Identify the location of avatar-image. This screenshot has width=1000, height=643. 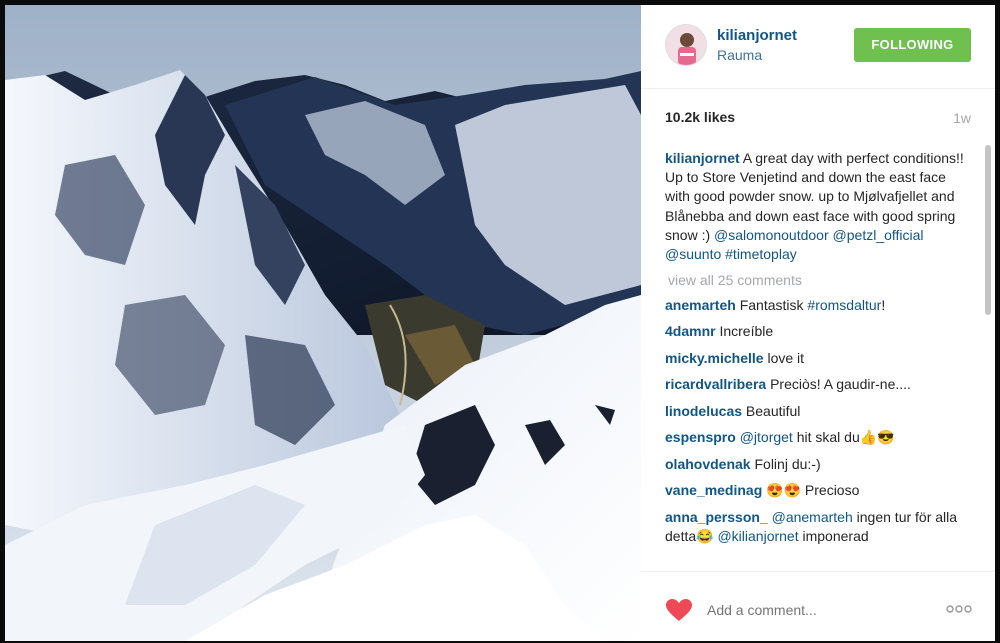
(686, 45).